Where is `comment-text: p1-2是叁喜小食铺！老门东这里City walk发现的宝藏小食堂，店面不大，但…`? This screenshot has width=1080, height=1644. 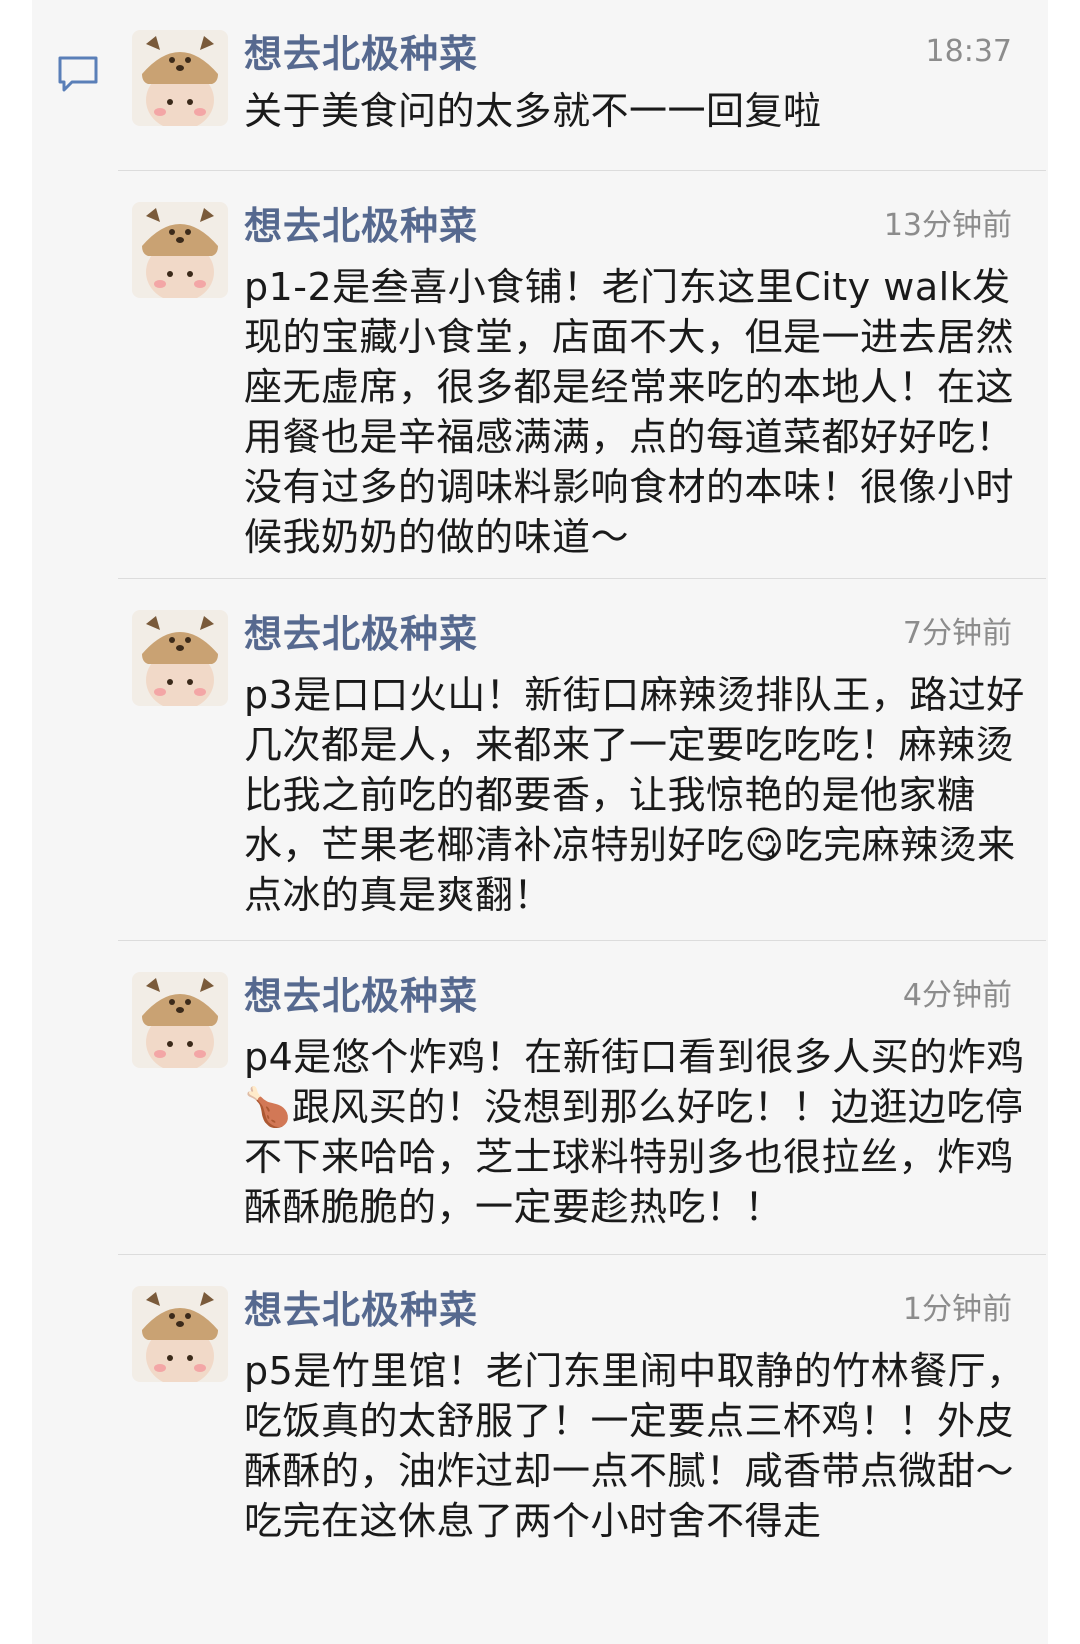 comment-text: p1-2是叁喜小食铺！老门东这里City walk发现的宝藏小食堂，店面不大，但… is located at coordinates (629, 412).